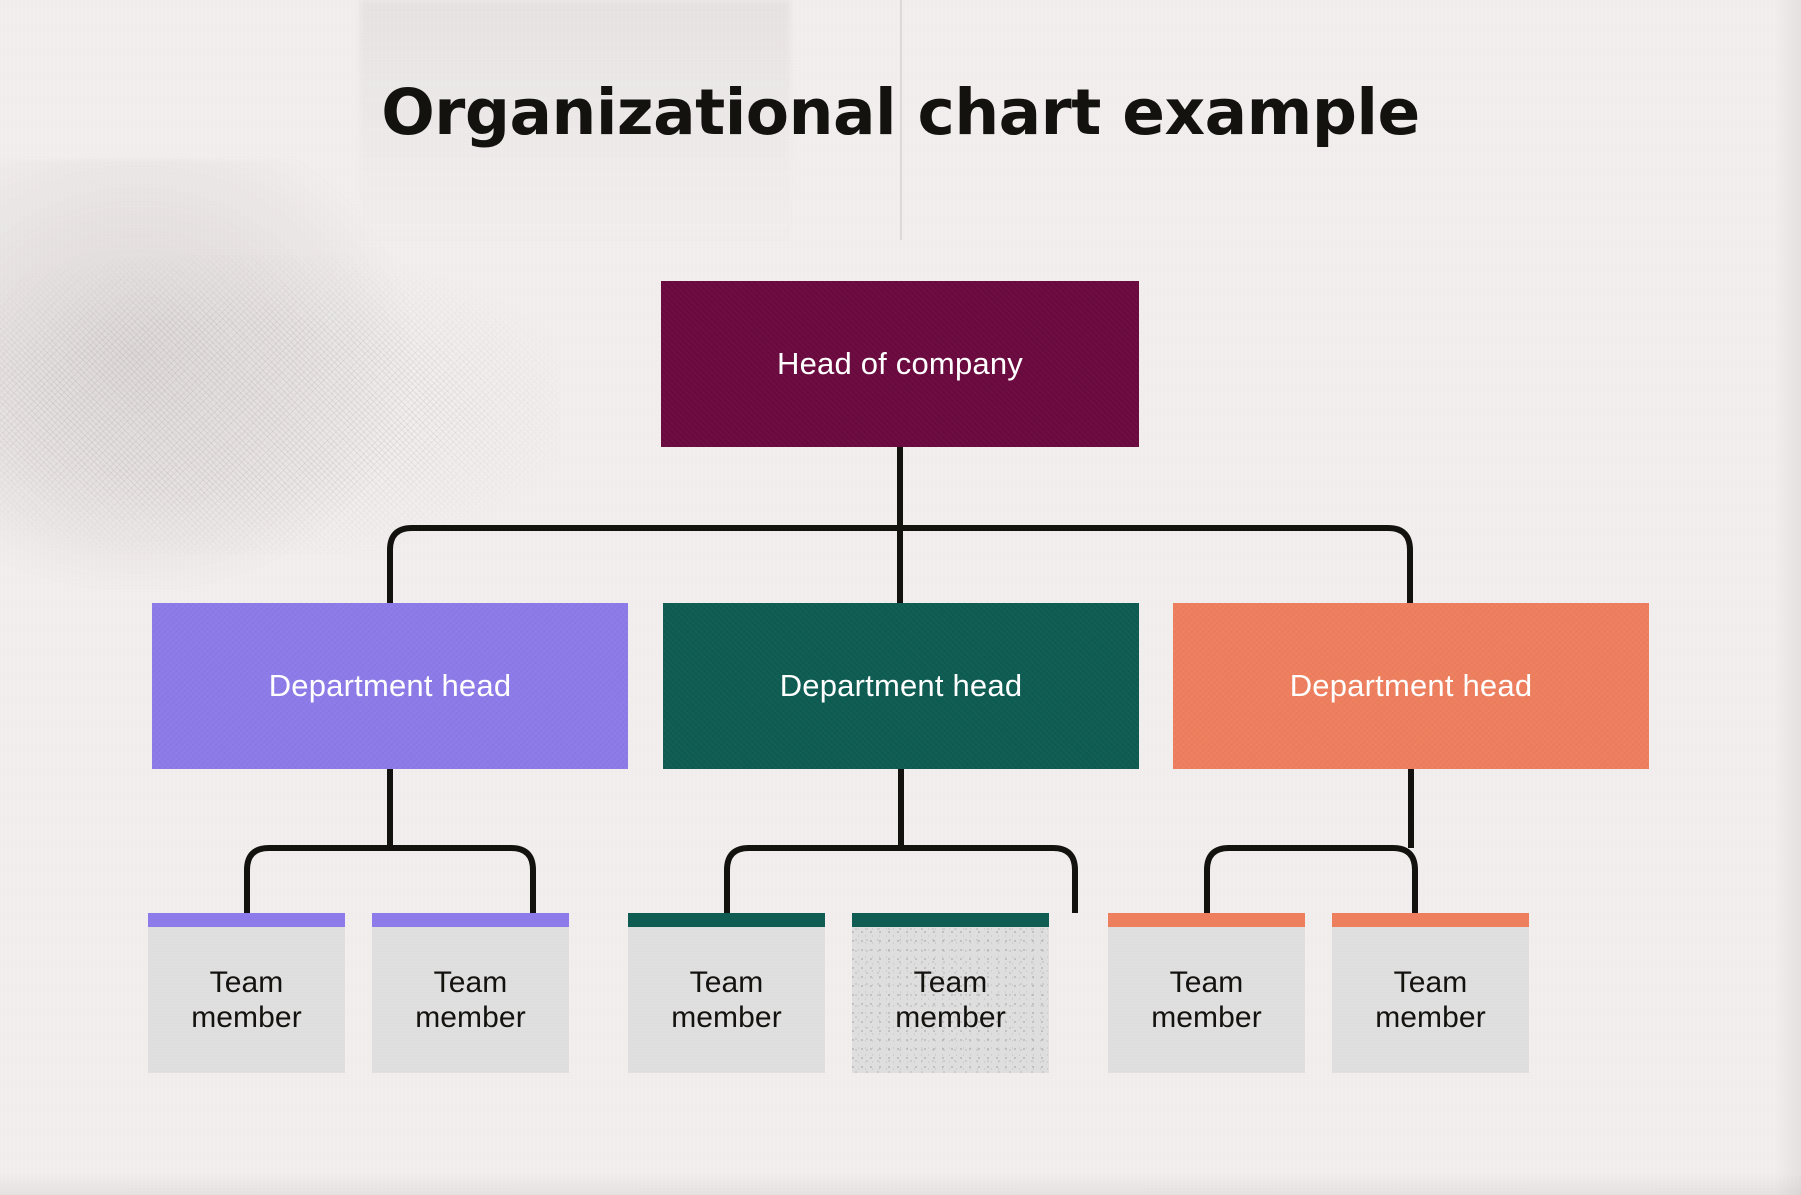 The image size is (1801, 1195). I want to click on node-label-team-member-3: Team member, so click(726, 1000).